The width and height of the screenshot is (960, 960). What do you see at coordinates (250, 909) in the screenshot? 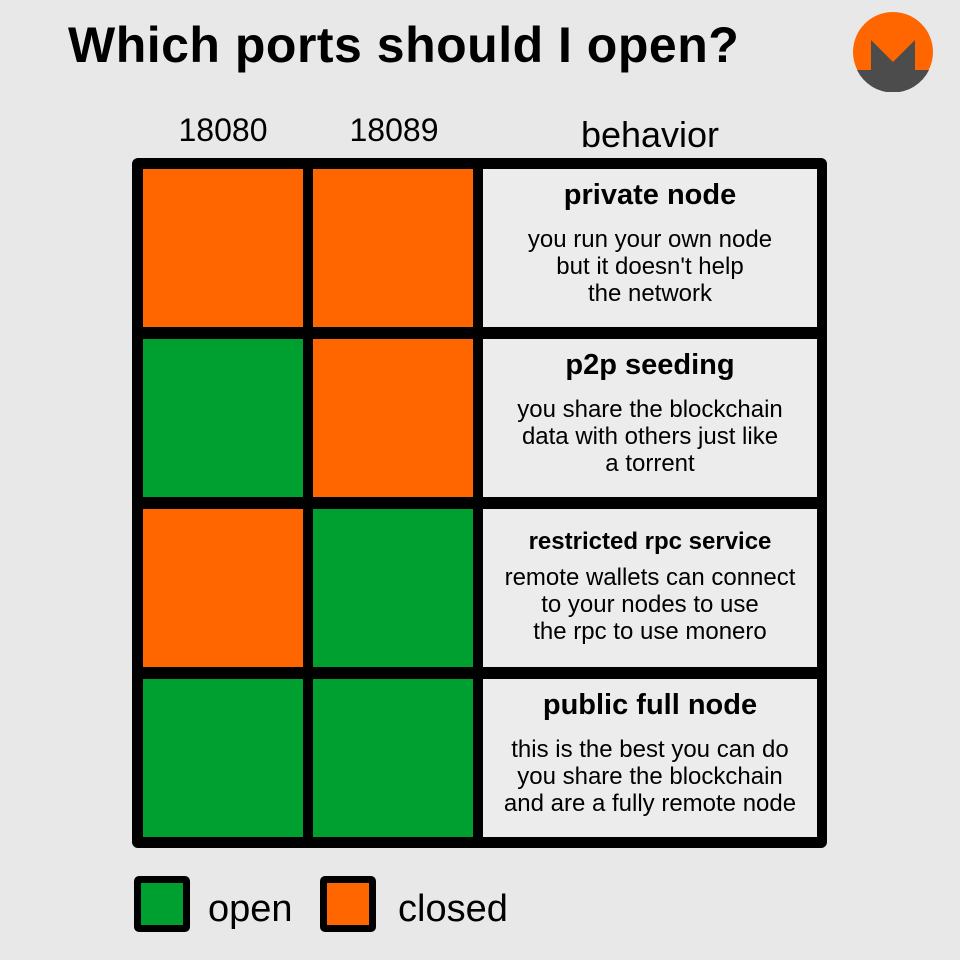
I see `legend-open-label: open` at bounding box center [250, 909].